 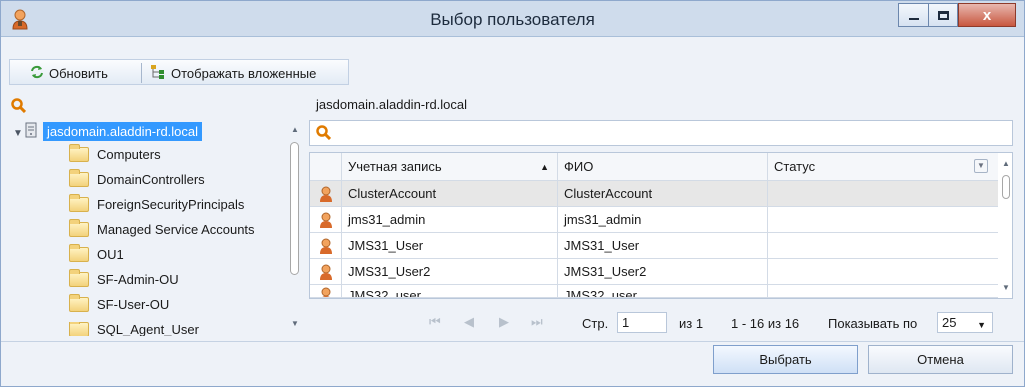 I want to click on user-search-input, so click(x=661, y=133).